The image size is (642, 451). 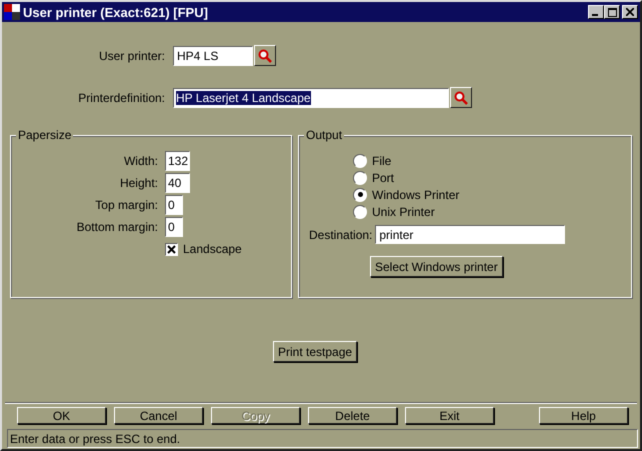 I want to click on radio-label: Port, so click(x=383, y=177).